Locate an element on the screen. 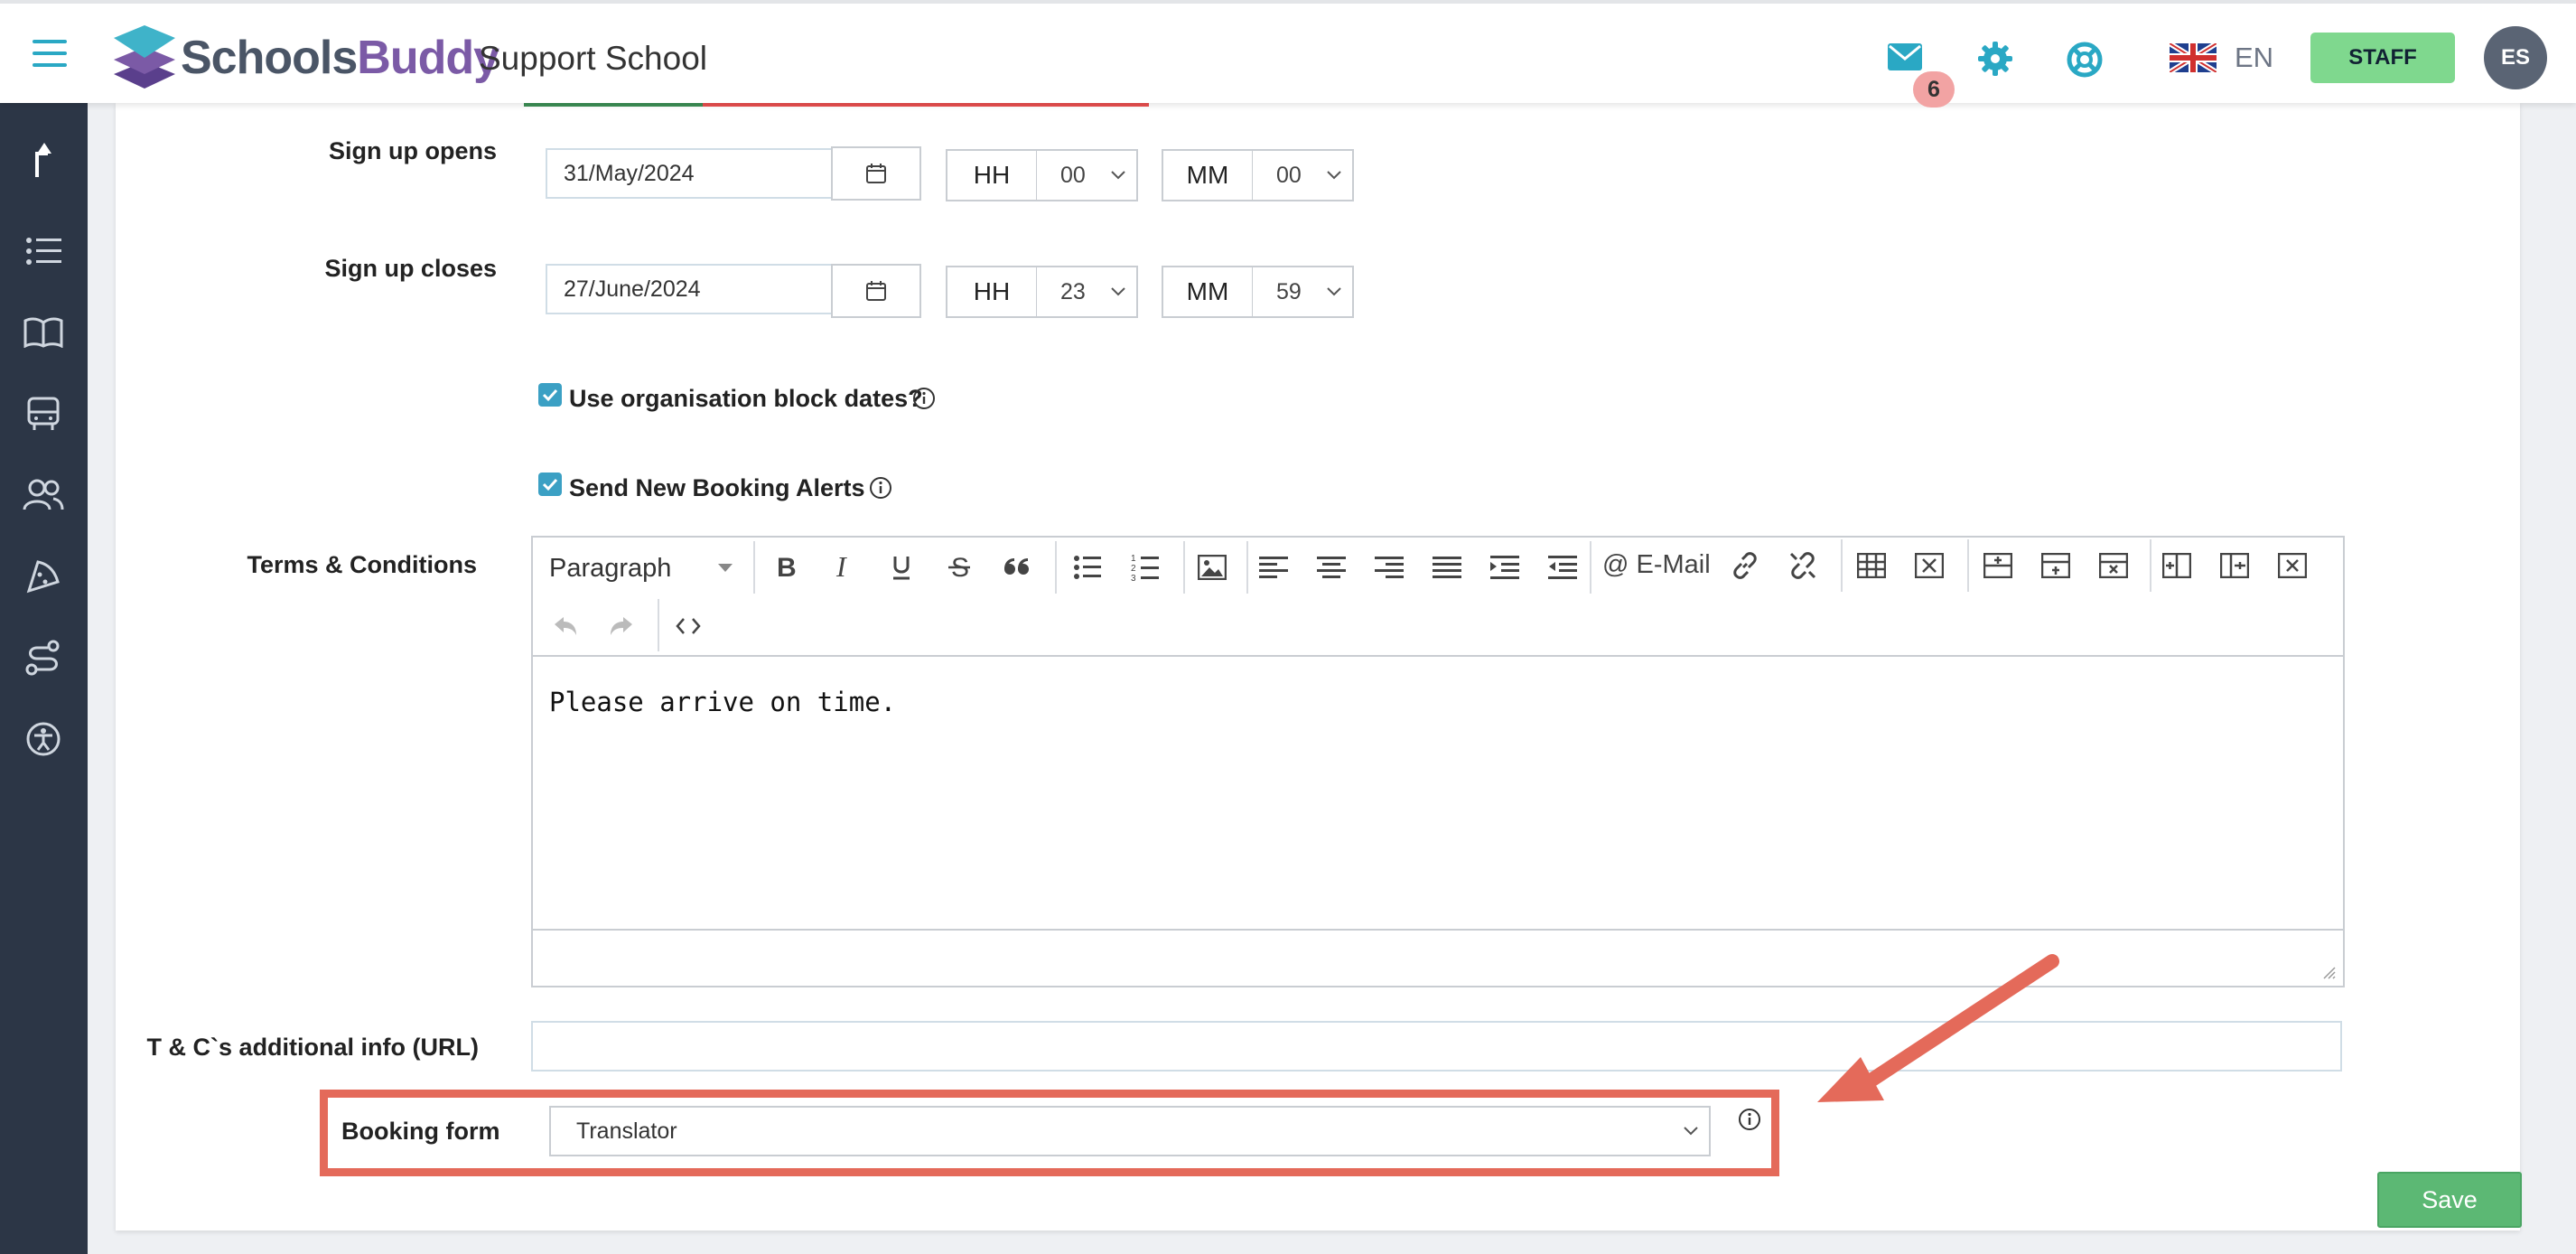  calendar-icon is located at coordinates (876, 291).